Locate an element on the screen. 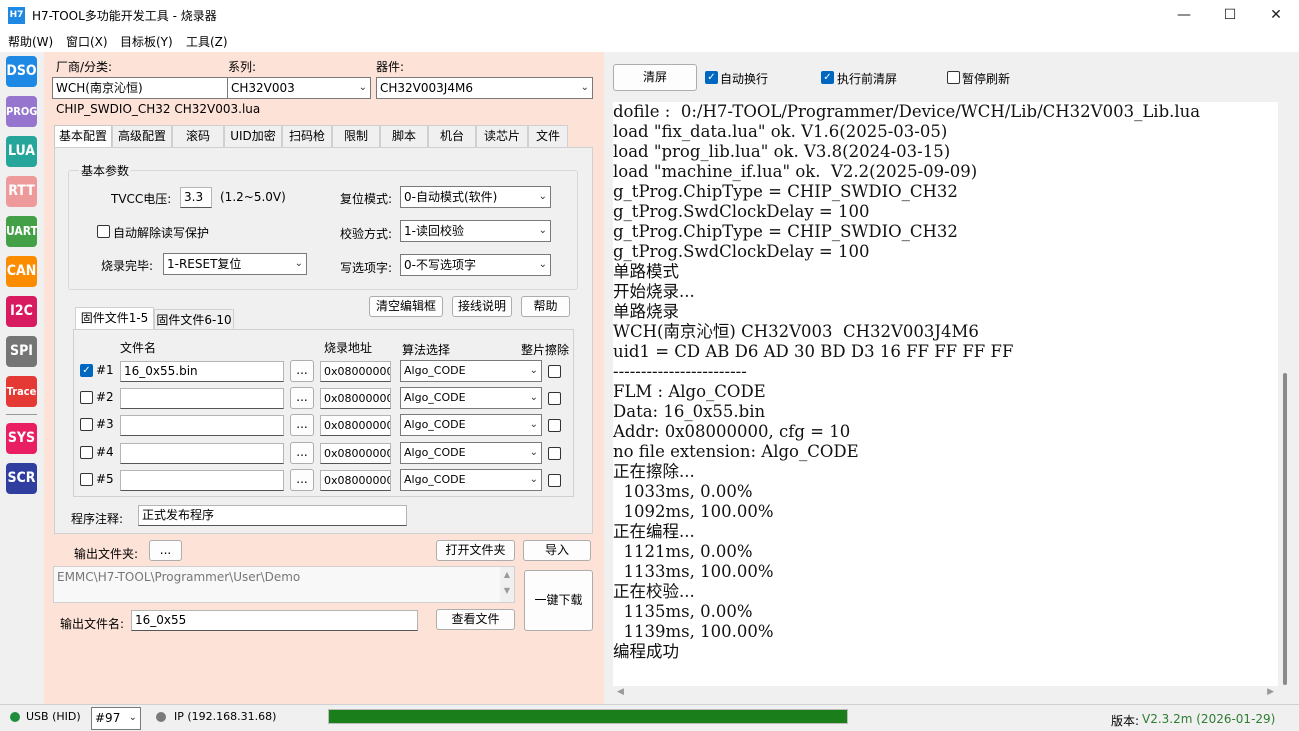 This screenshot has height=731, width=1299. tab-uid-encrypt: UID加密 is located at coordinates (253, 136).